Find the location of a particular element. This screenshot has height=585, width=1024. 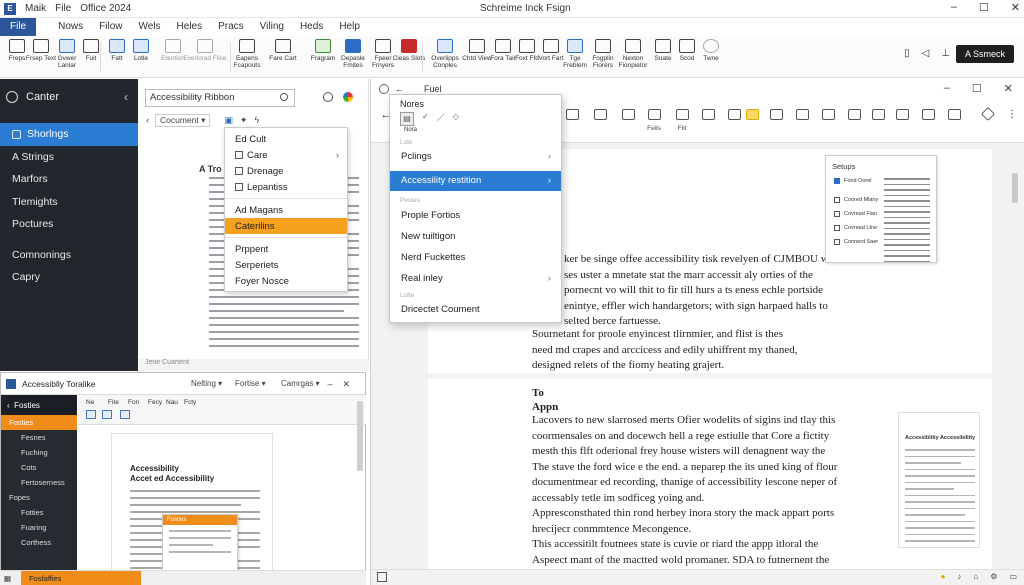

sound-icon: ◁ is located at coordinates (926, 53).